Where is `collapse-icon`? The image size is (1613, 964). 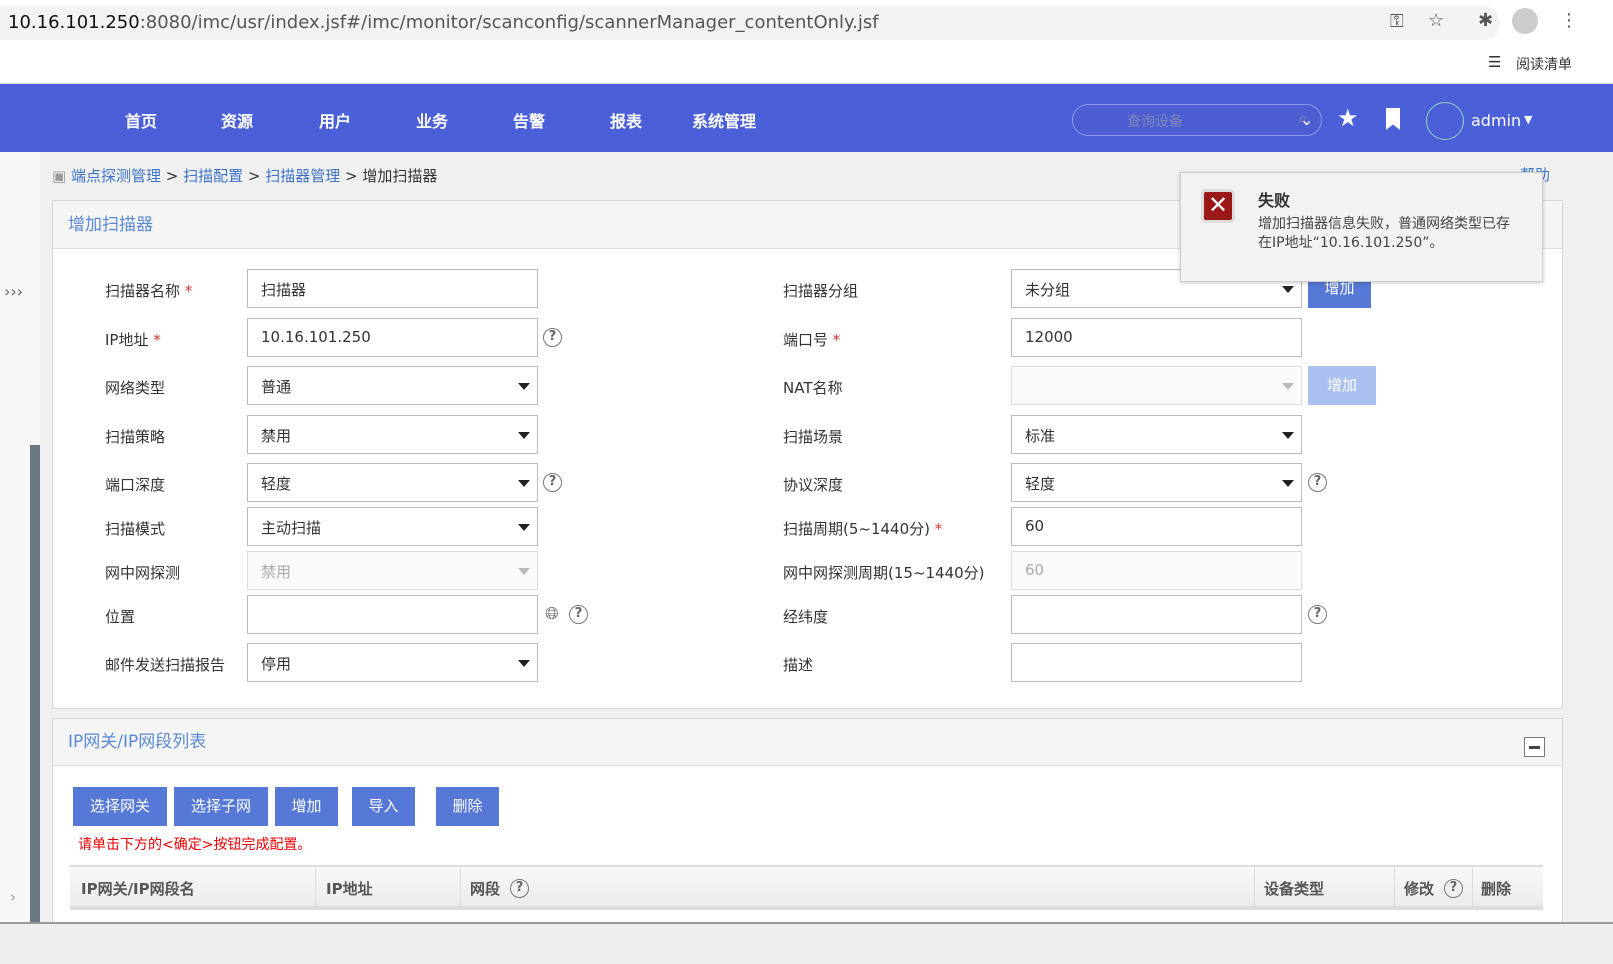
collapse-icon is located at coordinates (1534, 747).